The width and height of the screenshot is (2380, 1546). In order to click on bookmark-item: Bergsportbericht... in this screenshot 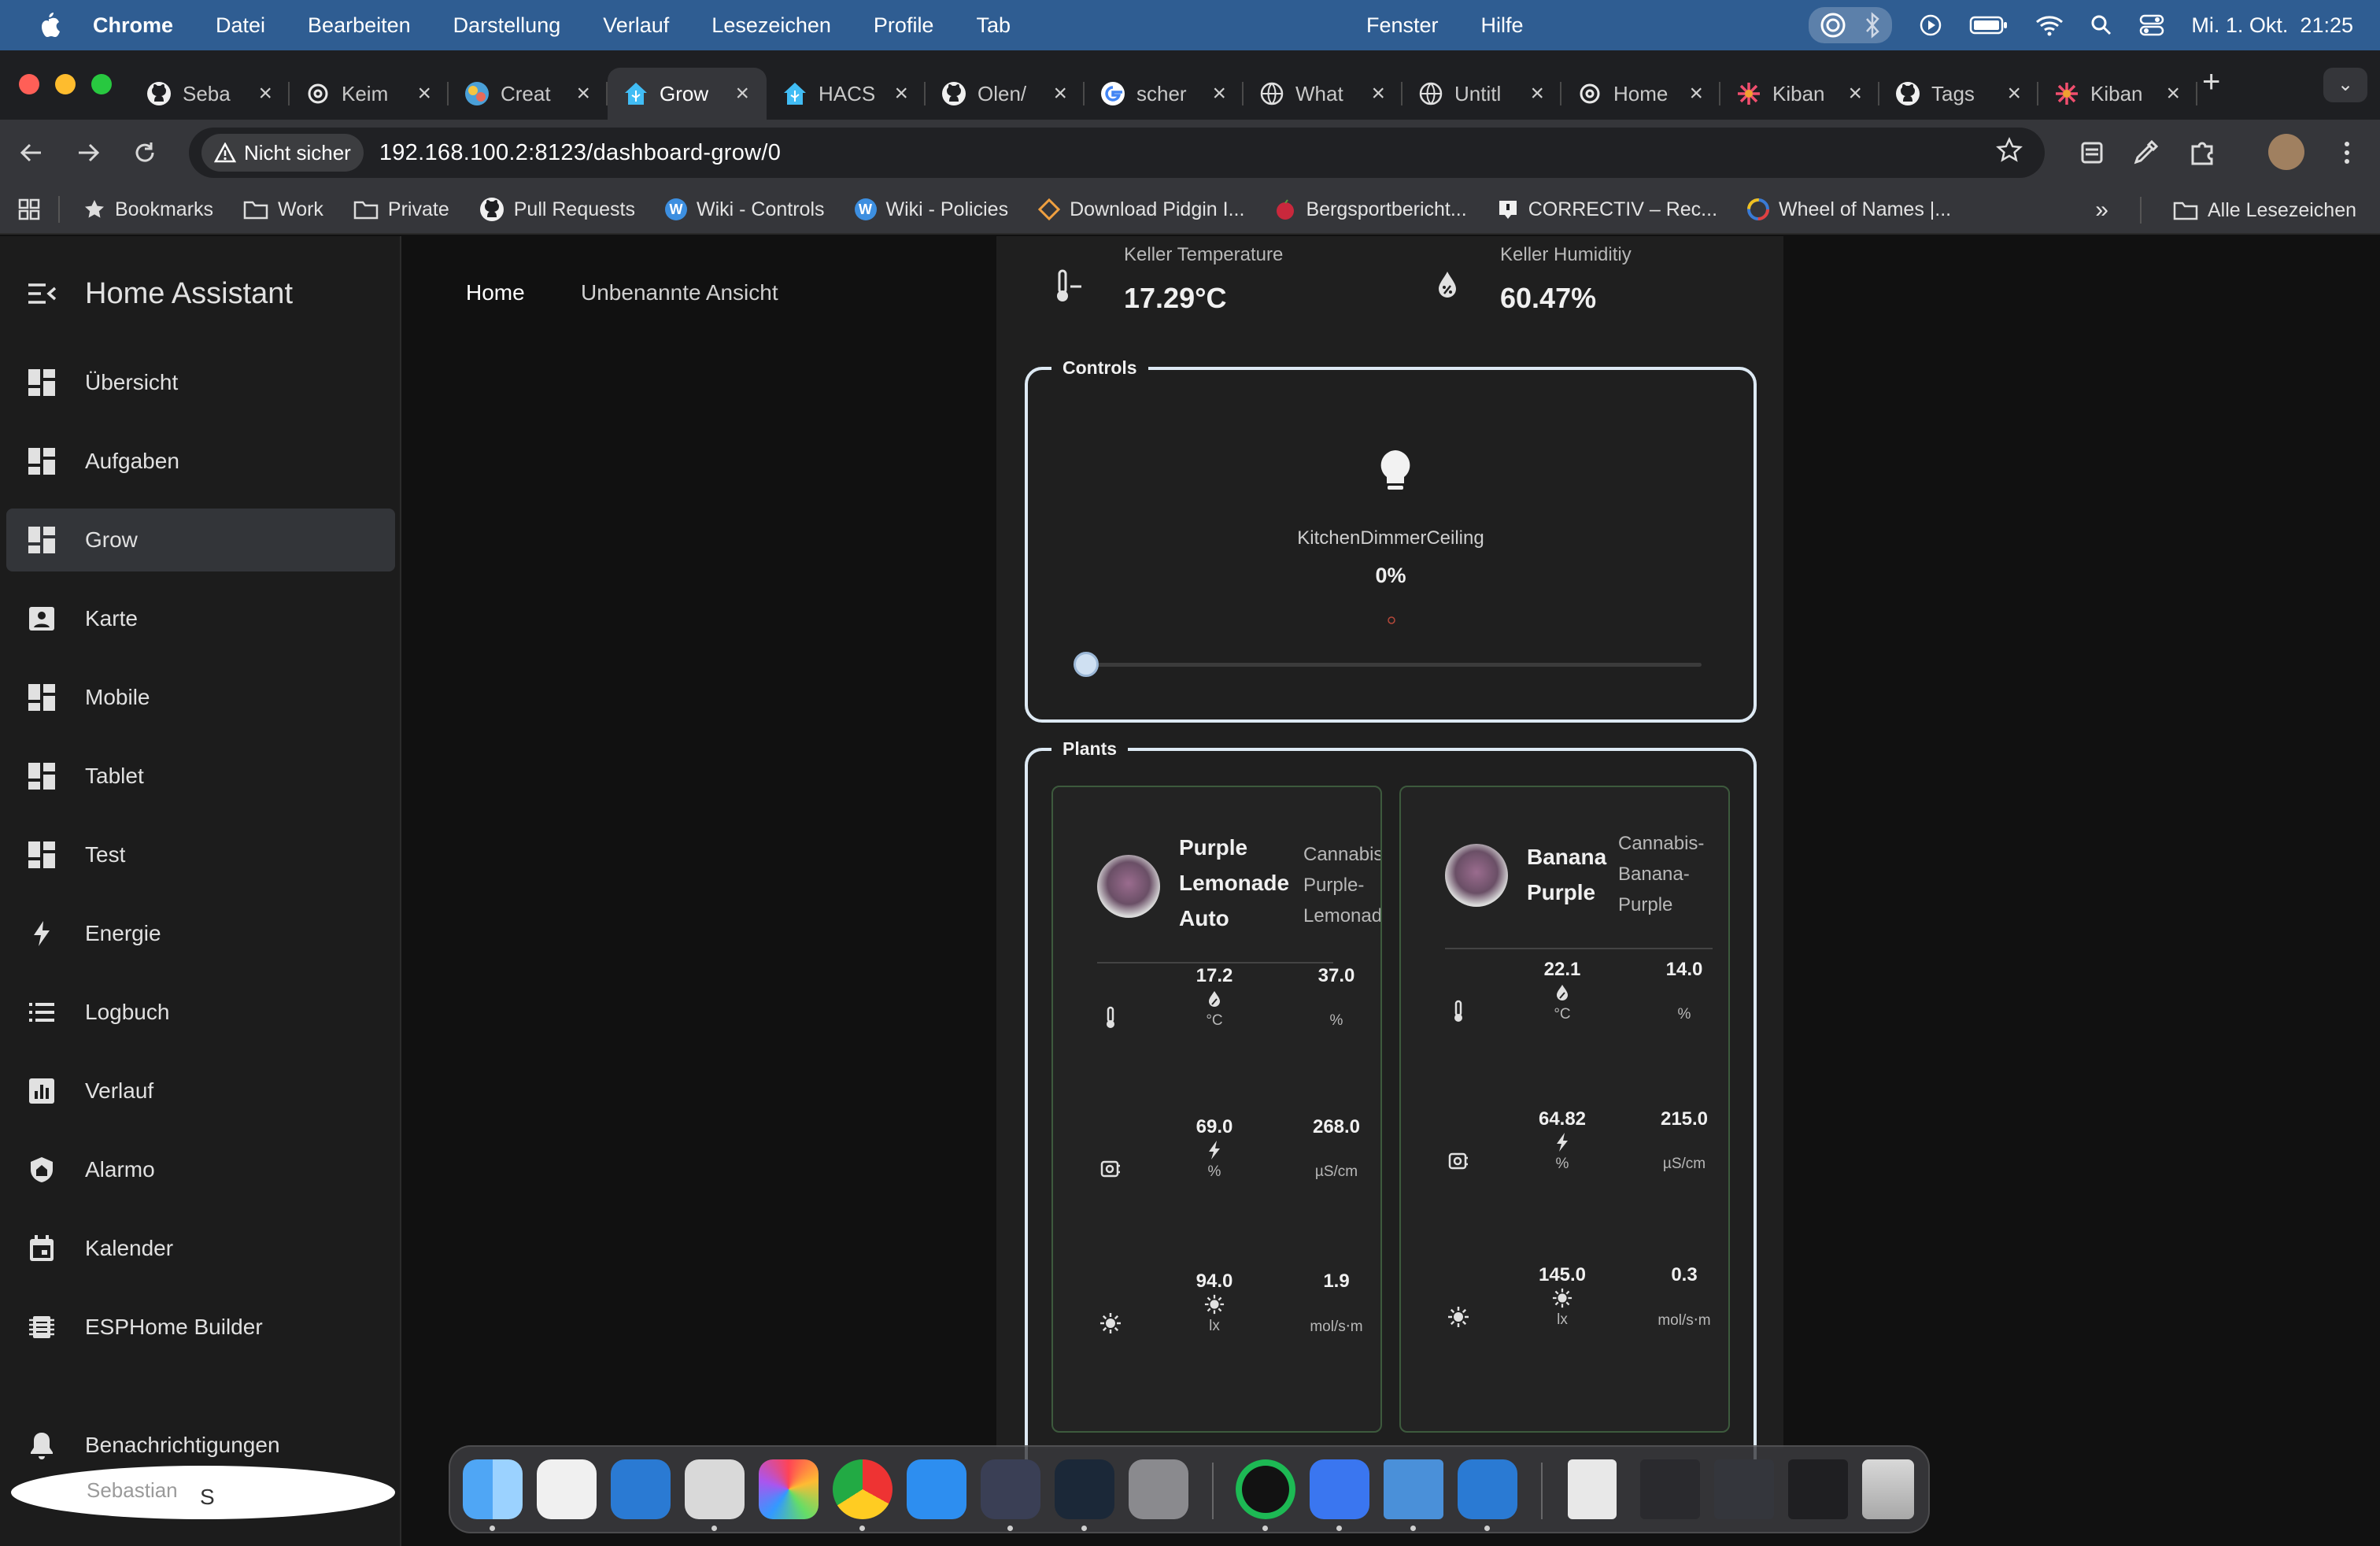, I will do `click(1370, 209)`.